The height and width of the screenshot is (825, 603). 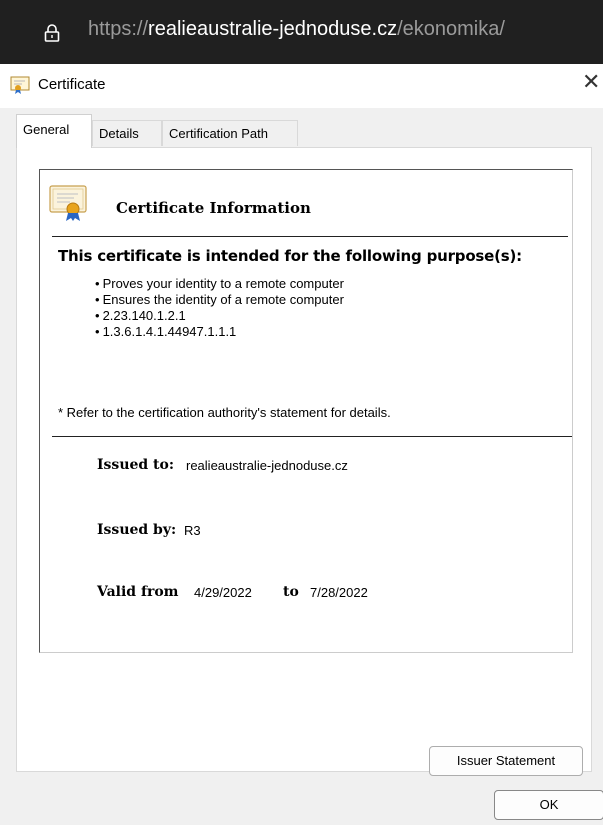 I want to click on ok-button: OK, so click(x=548, y=805).